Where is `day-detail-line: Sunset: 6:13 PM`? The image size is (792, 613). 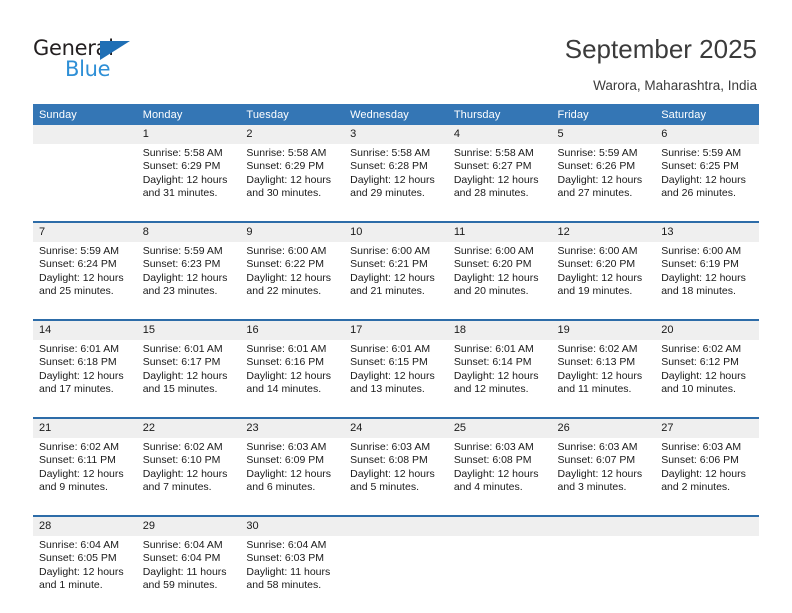
day-detail-line: Sunset: 6:13 PM is located at coordinates (596, 362).